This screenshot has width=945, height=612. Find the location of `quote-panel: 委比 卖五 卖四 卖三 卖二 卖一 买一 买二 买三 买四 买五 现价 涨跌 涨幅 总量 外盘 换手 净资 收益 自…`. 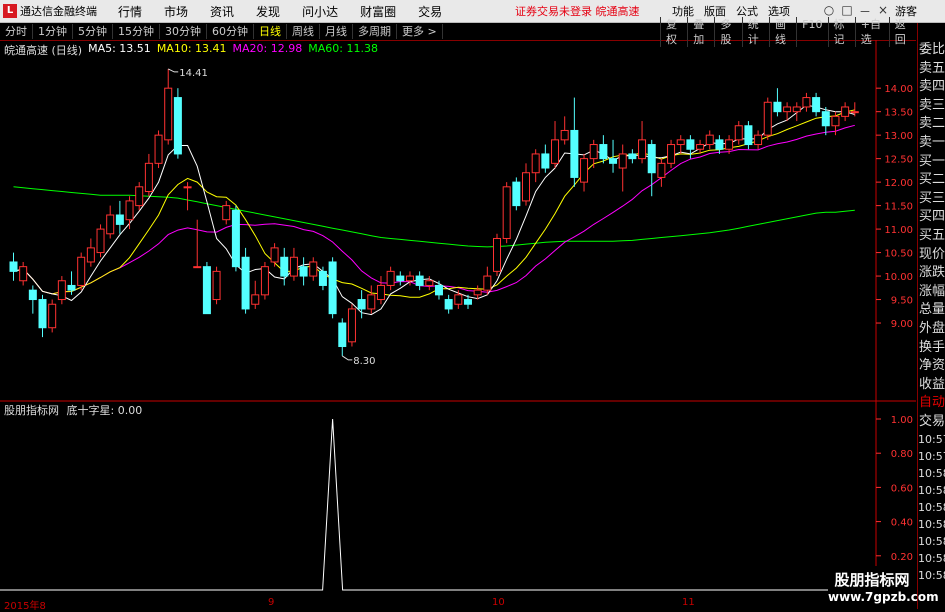

quote-panel: 委比 卖五 卖四 卖三 卖二 卖一 买一 买二 买三 买四 买五 现价 涨跌 涨幅 总量 外盘 换手 净资 收益 自… is located at coordinates (931, 316).